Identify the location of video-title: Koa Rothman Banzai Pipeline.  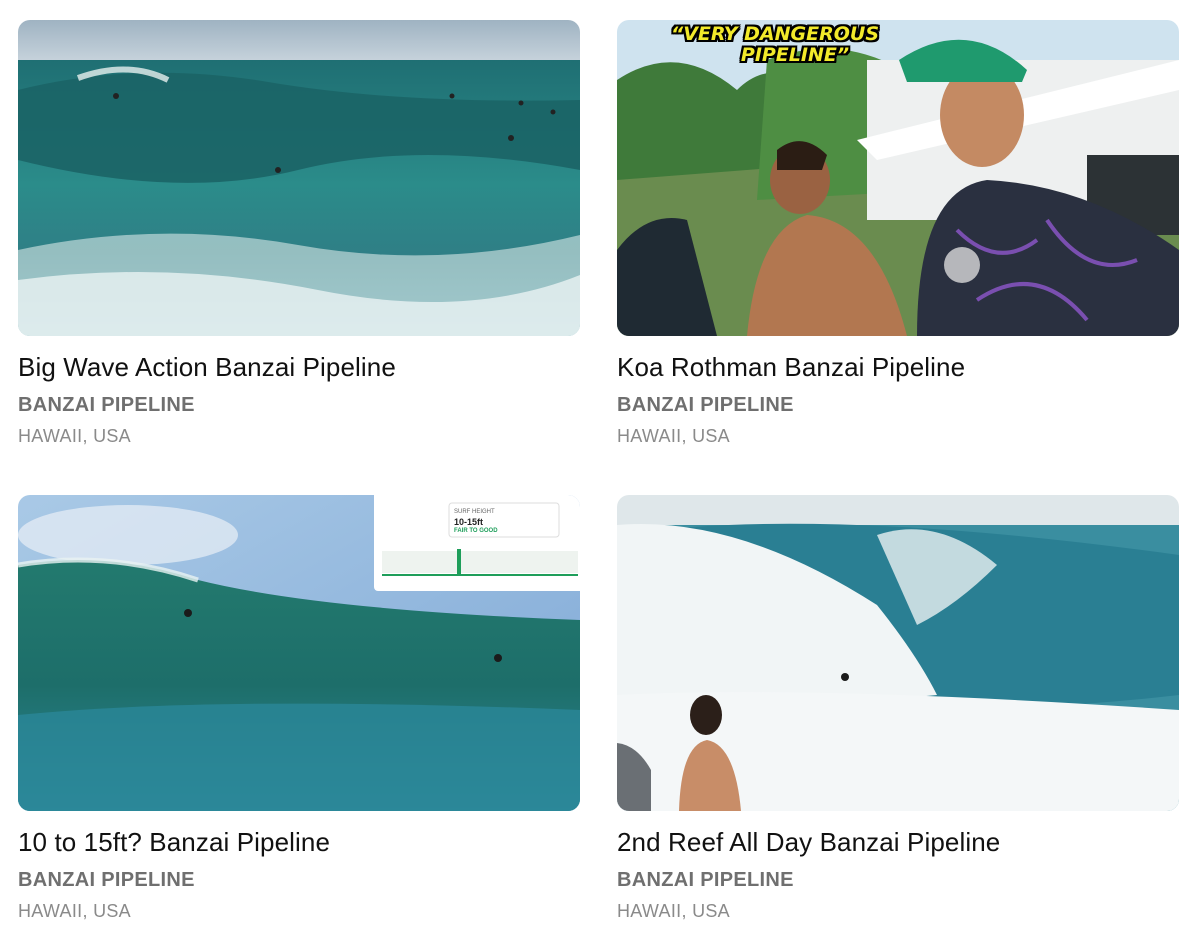
(898, 367).